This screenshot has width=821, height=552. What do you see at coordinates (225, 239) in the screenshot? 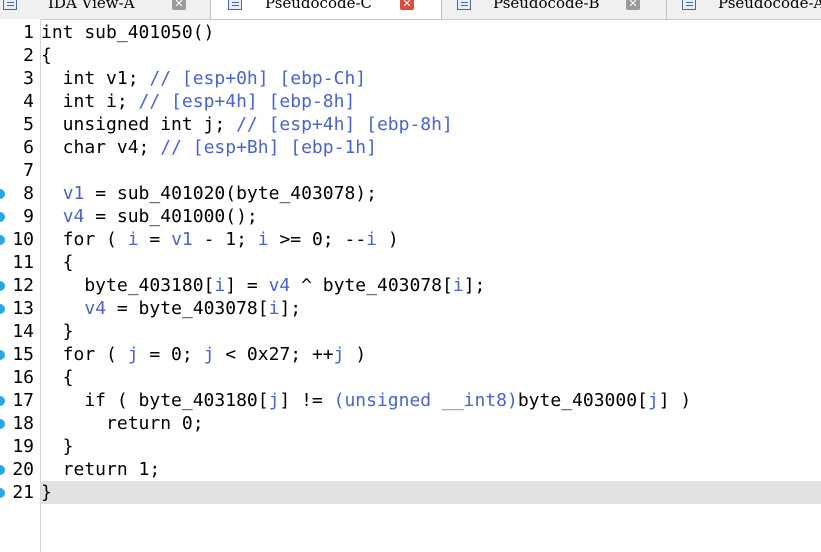
I see `code-token: - 1;` at bounding box center [225, 239].